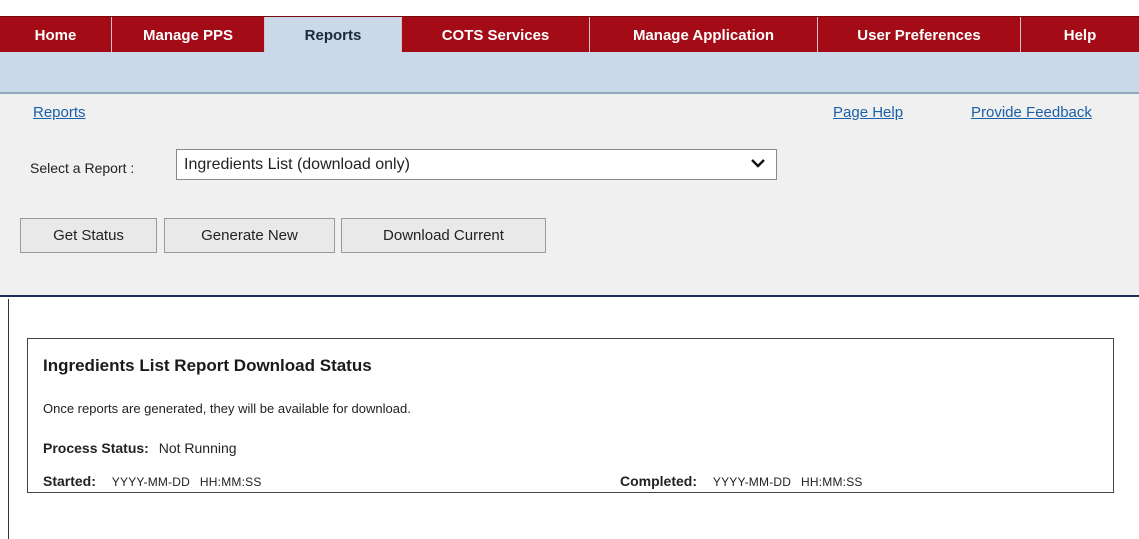 The width and height of the screenshot is (1139, 539). Describe the element at coordinates (56, 35) in the screenshot. I see `tab-home: Home` at that location.